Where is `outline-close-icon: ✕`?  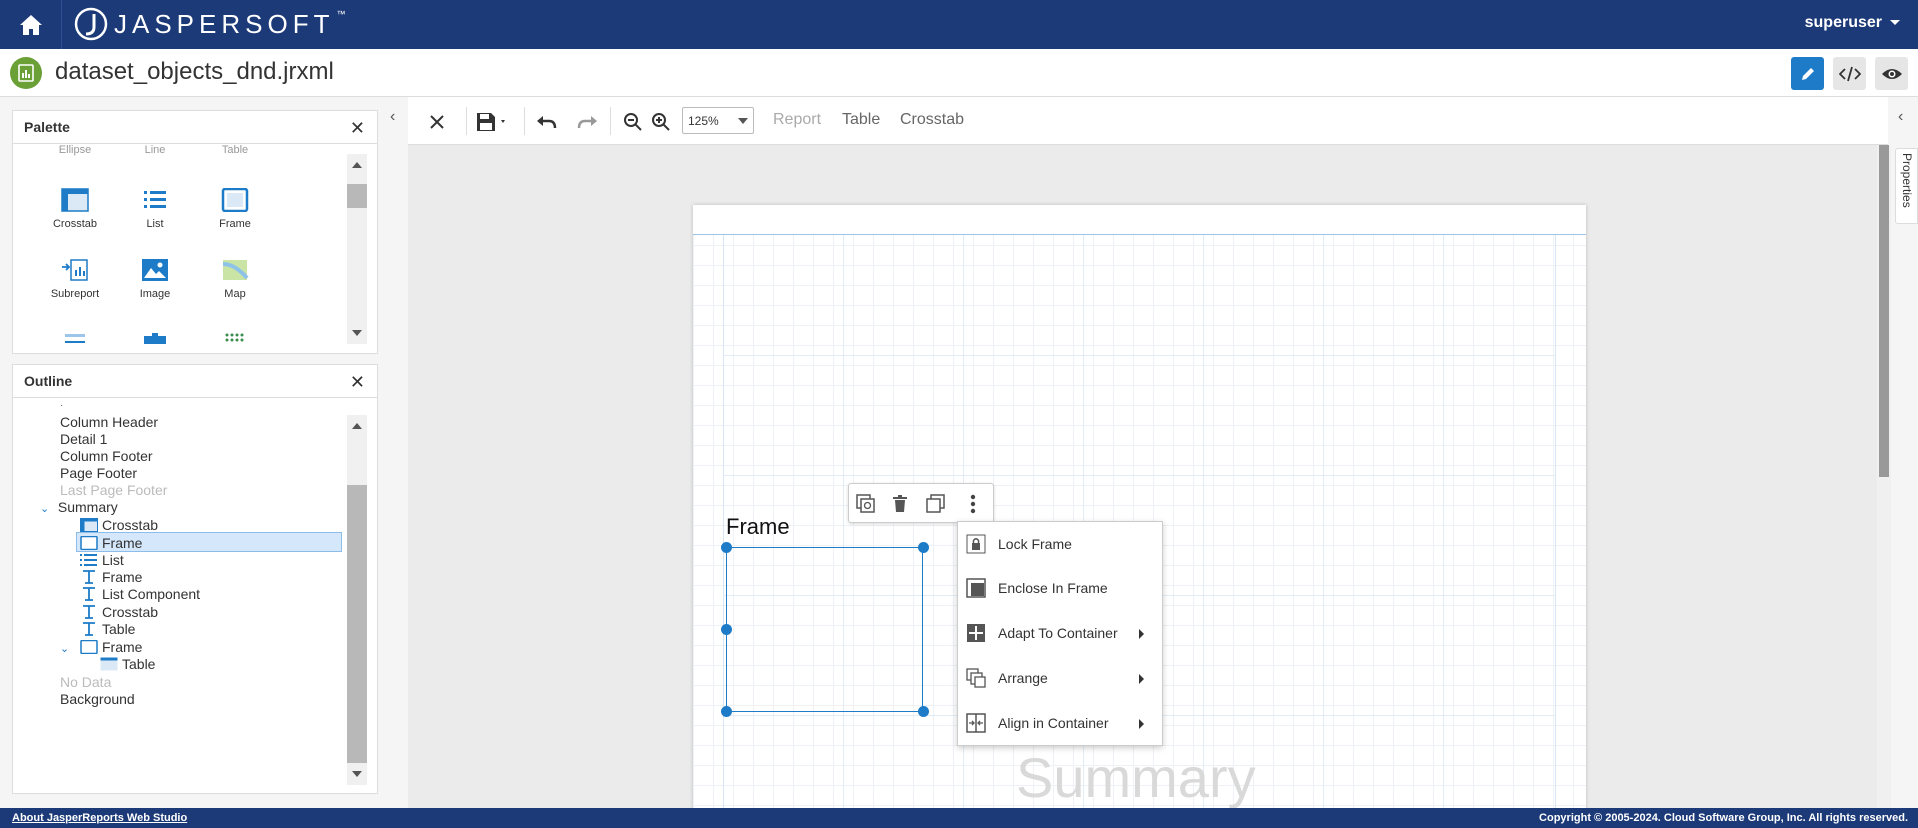 outline-close-icon: ✕ is located at coordinates (357, 382).